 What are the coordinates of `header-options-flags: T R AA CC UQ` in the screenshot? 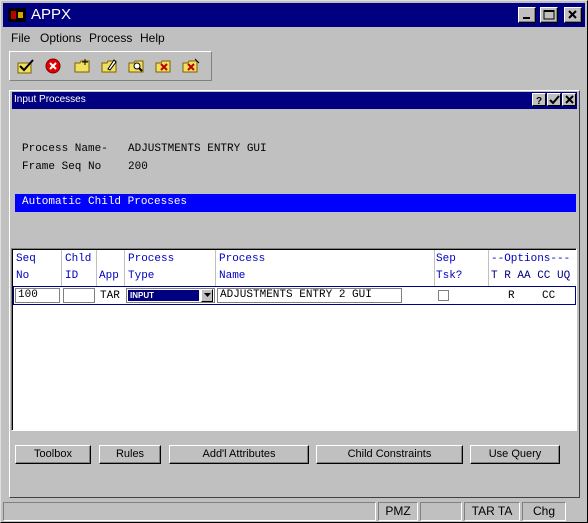 It's located at (531, 276).